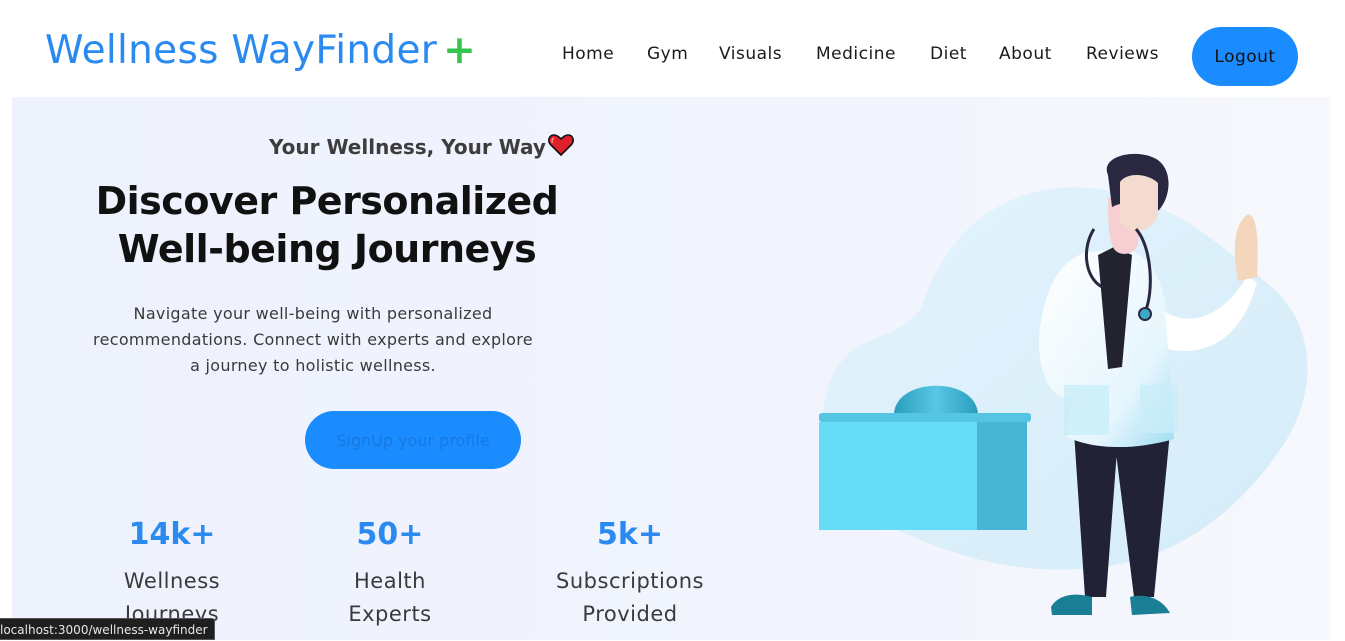 The image size is (1345, 641). What do you see at coordinates (1122, 54) in the screenshot?
I see `nav-link-reviews: Reviews` at bounding box center [1122, 54].